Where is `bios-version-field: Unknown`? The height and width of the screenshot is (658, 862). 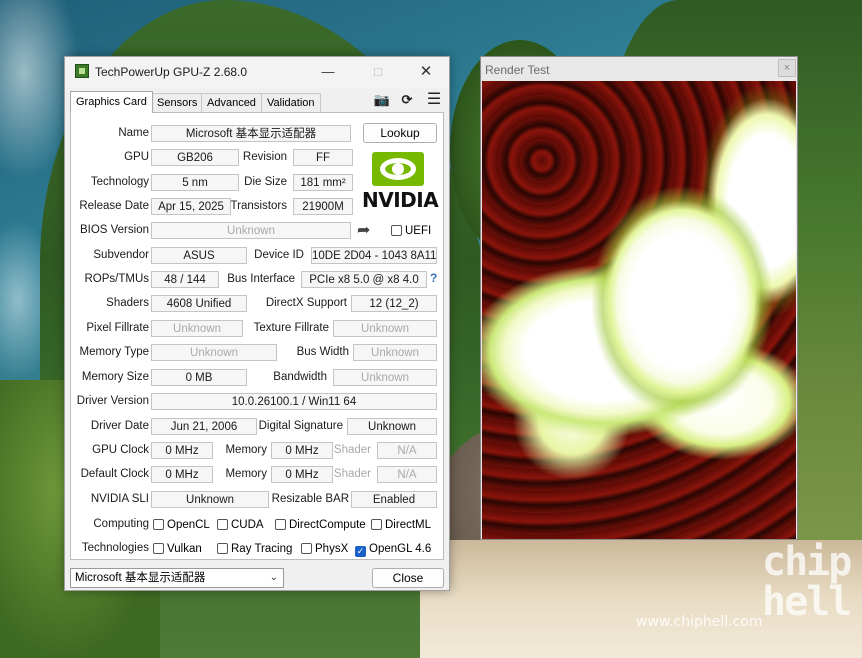
bios-version-field: Unknown is located at coordinates (251, 230).